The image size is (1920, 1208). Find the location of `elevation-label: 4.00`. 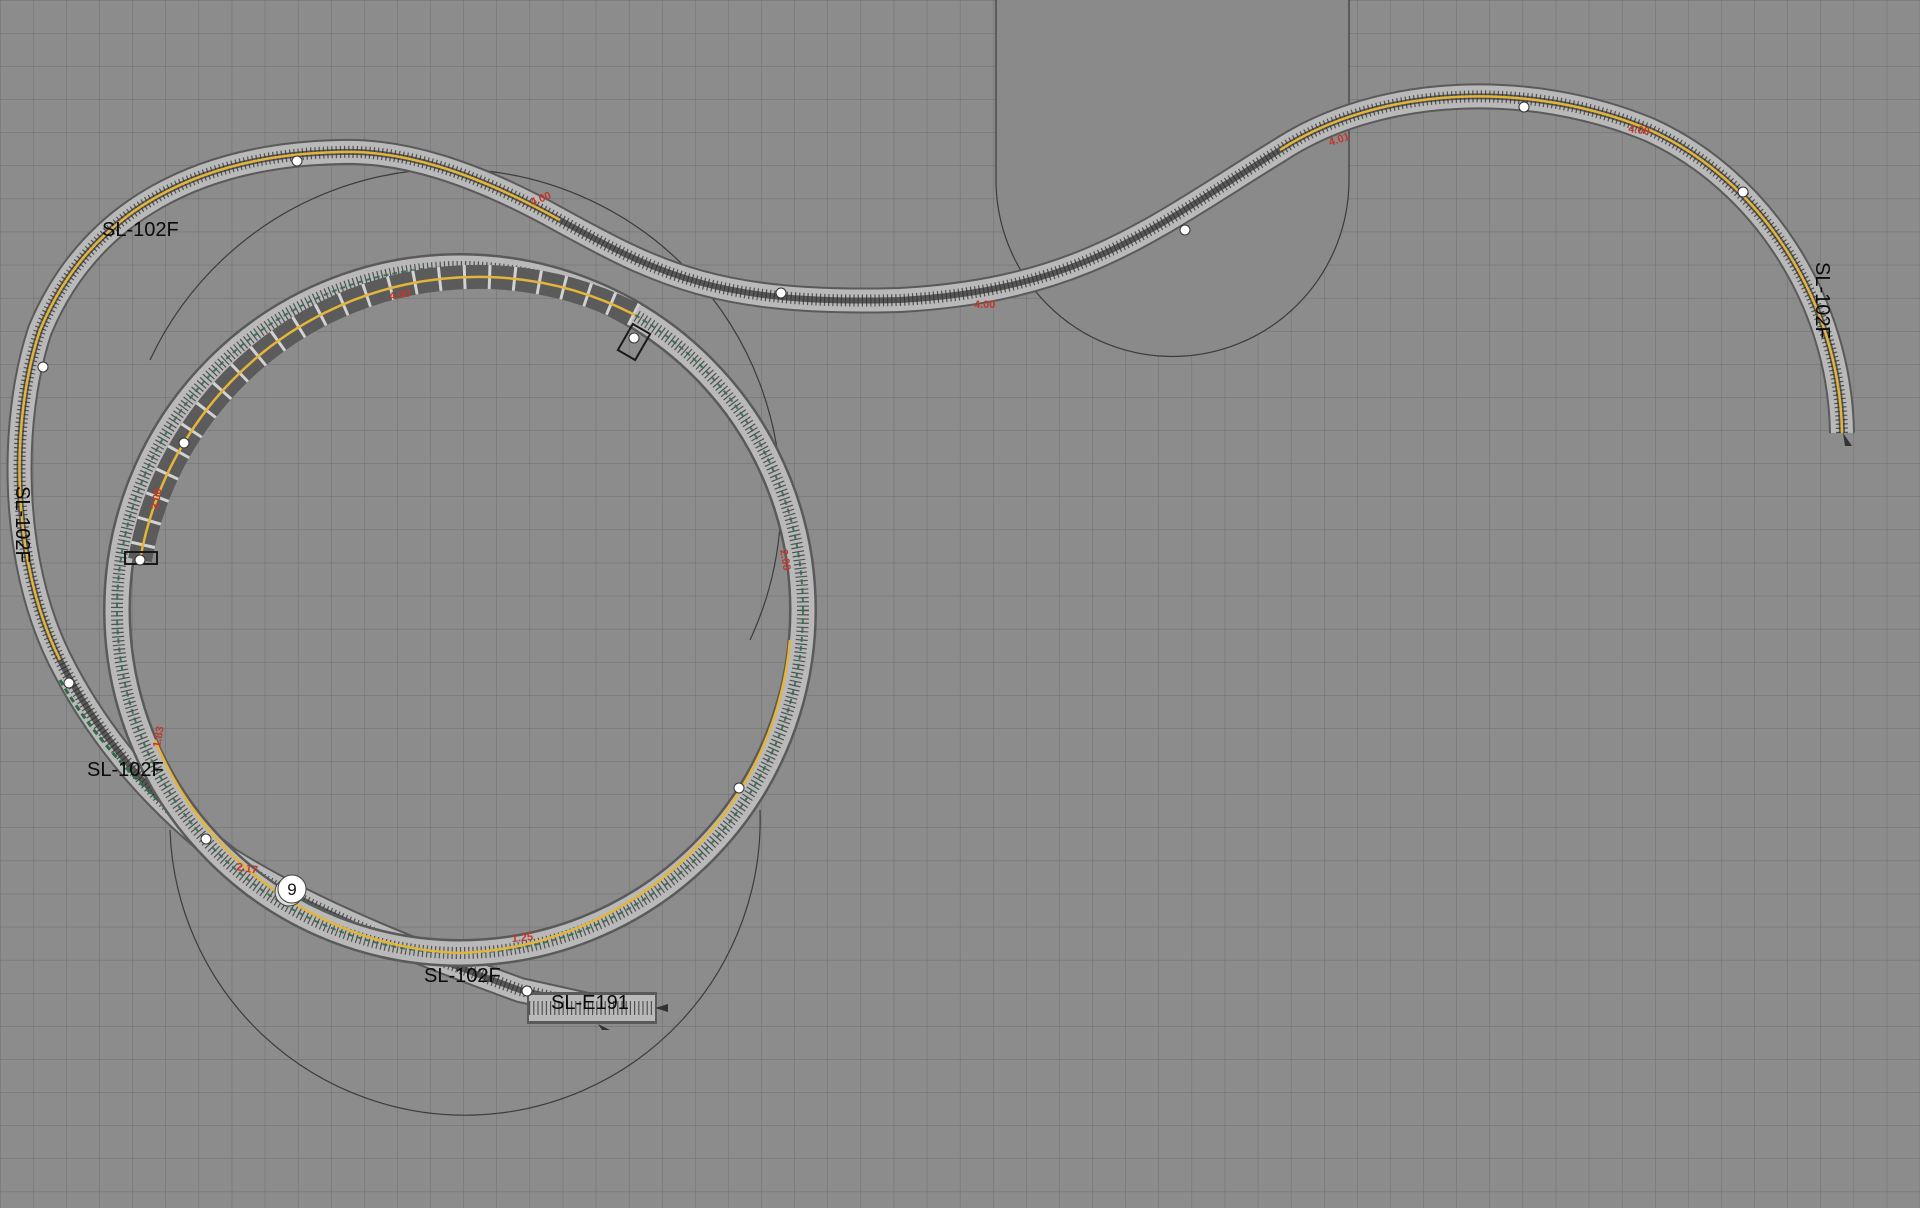

elevation-label: 4.00 is located at coordinates (984, 305).